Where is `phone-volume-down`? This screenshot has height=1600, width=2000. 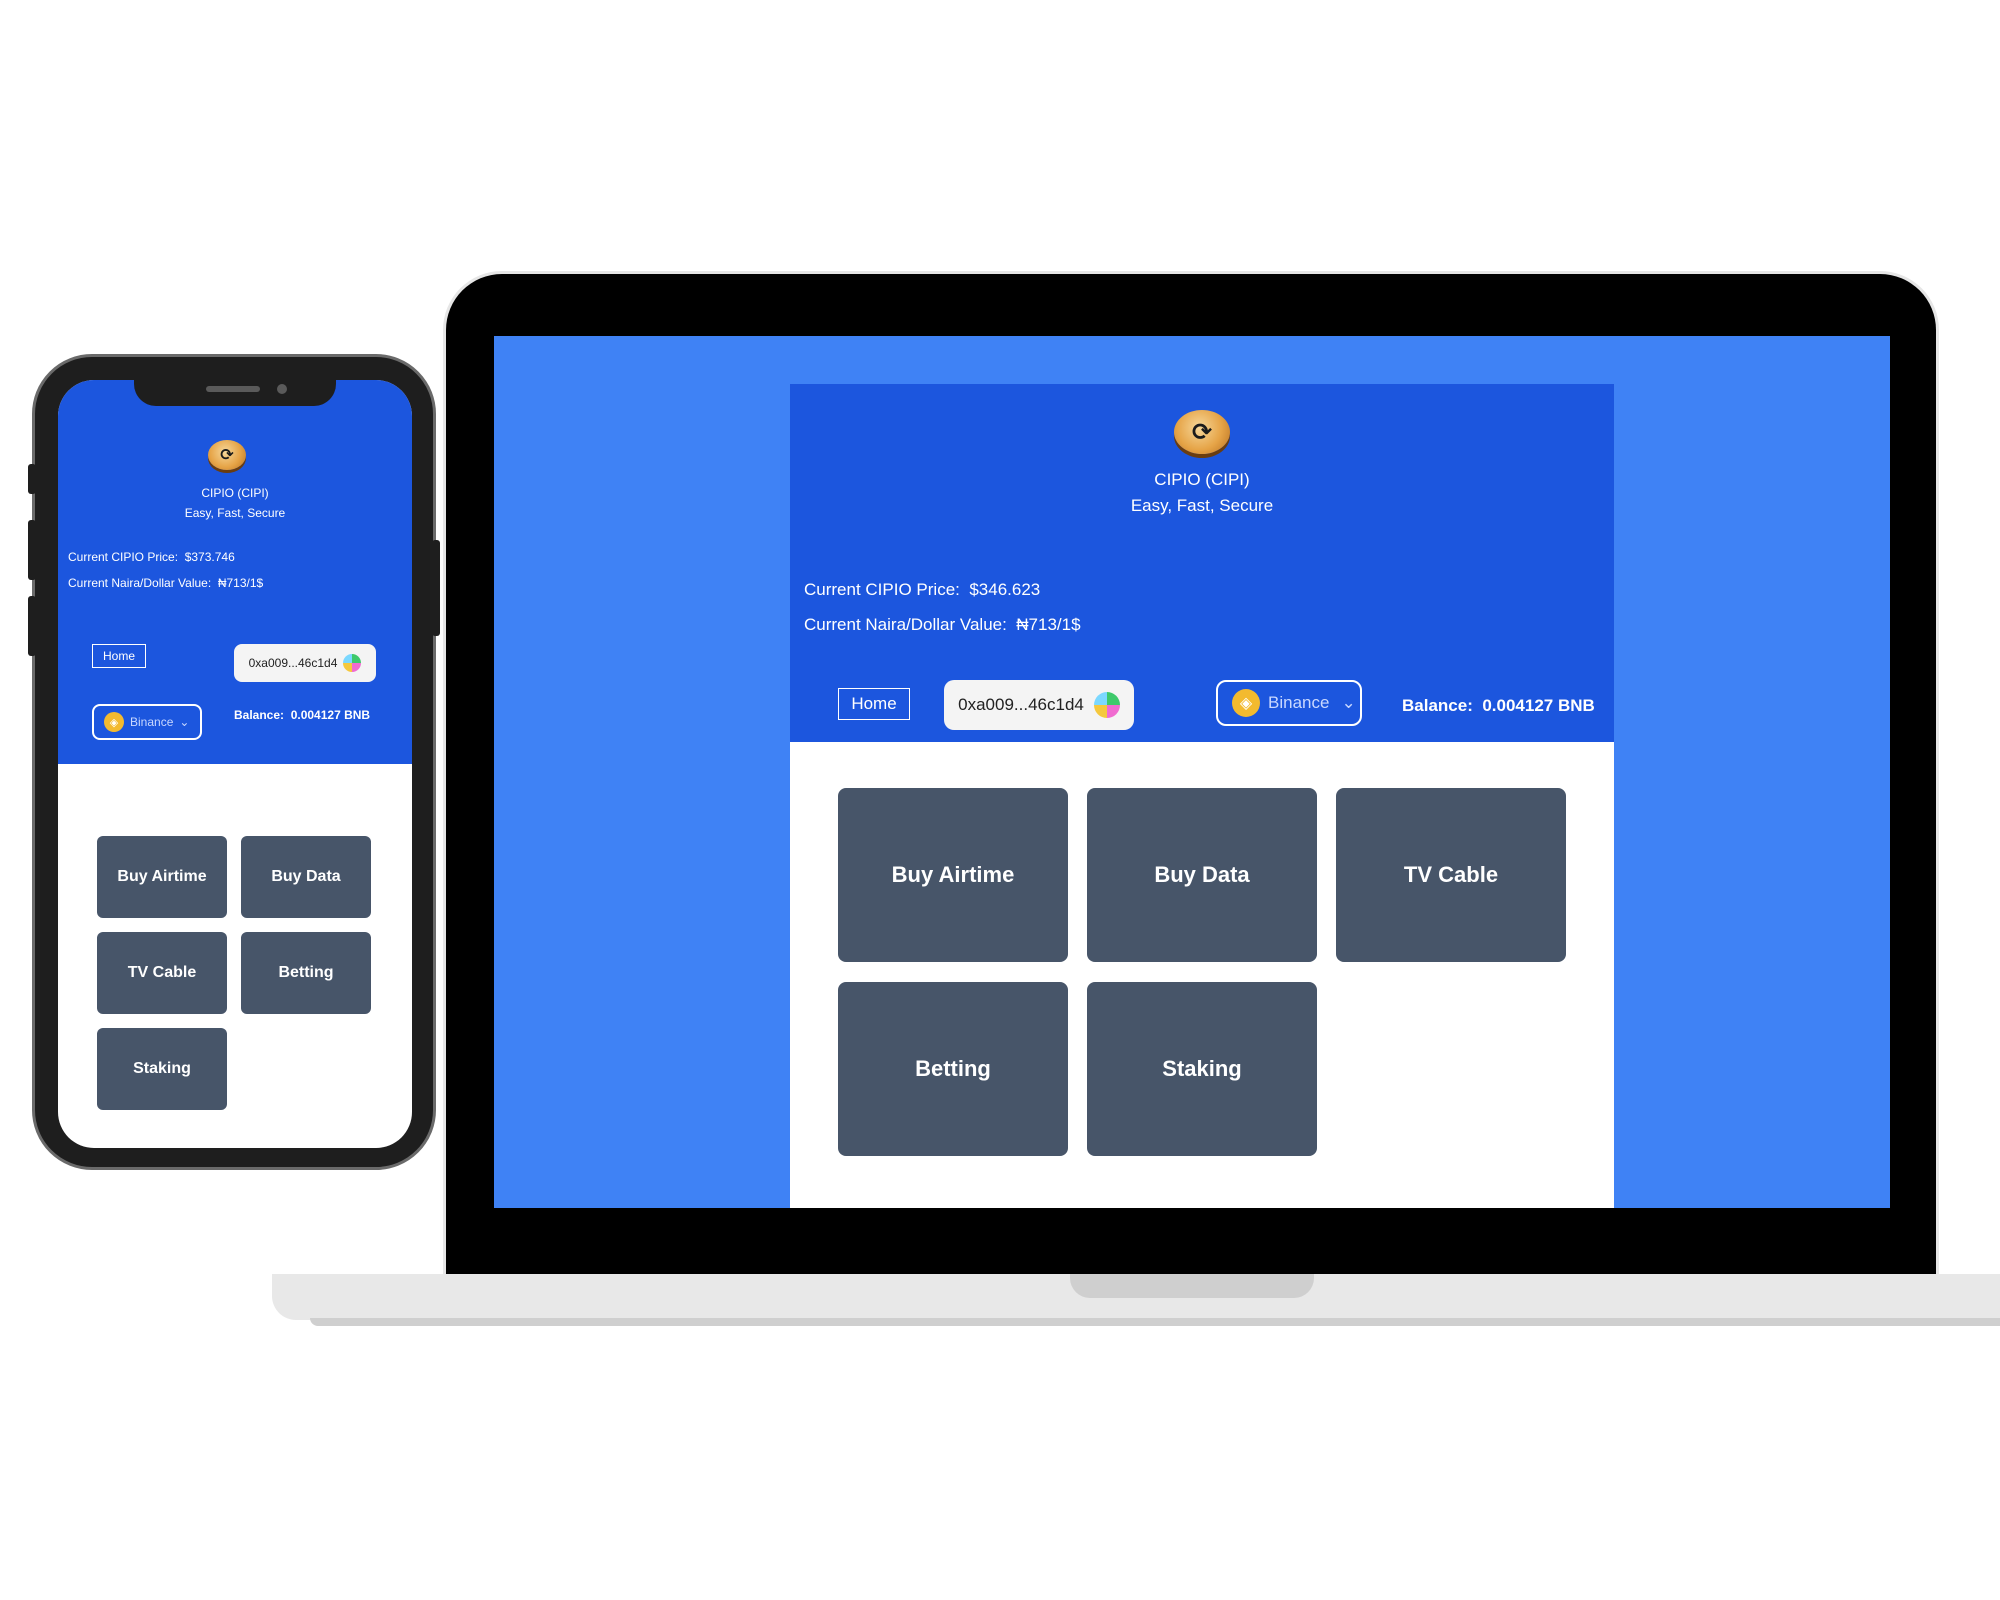 phone-volume-down is located at coordinates (32, 626).